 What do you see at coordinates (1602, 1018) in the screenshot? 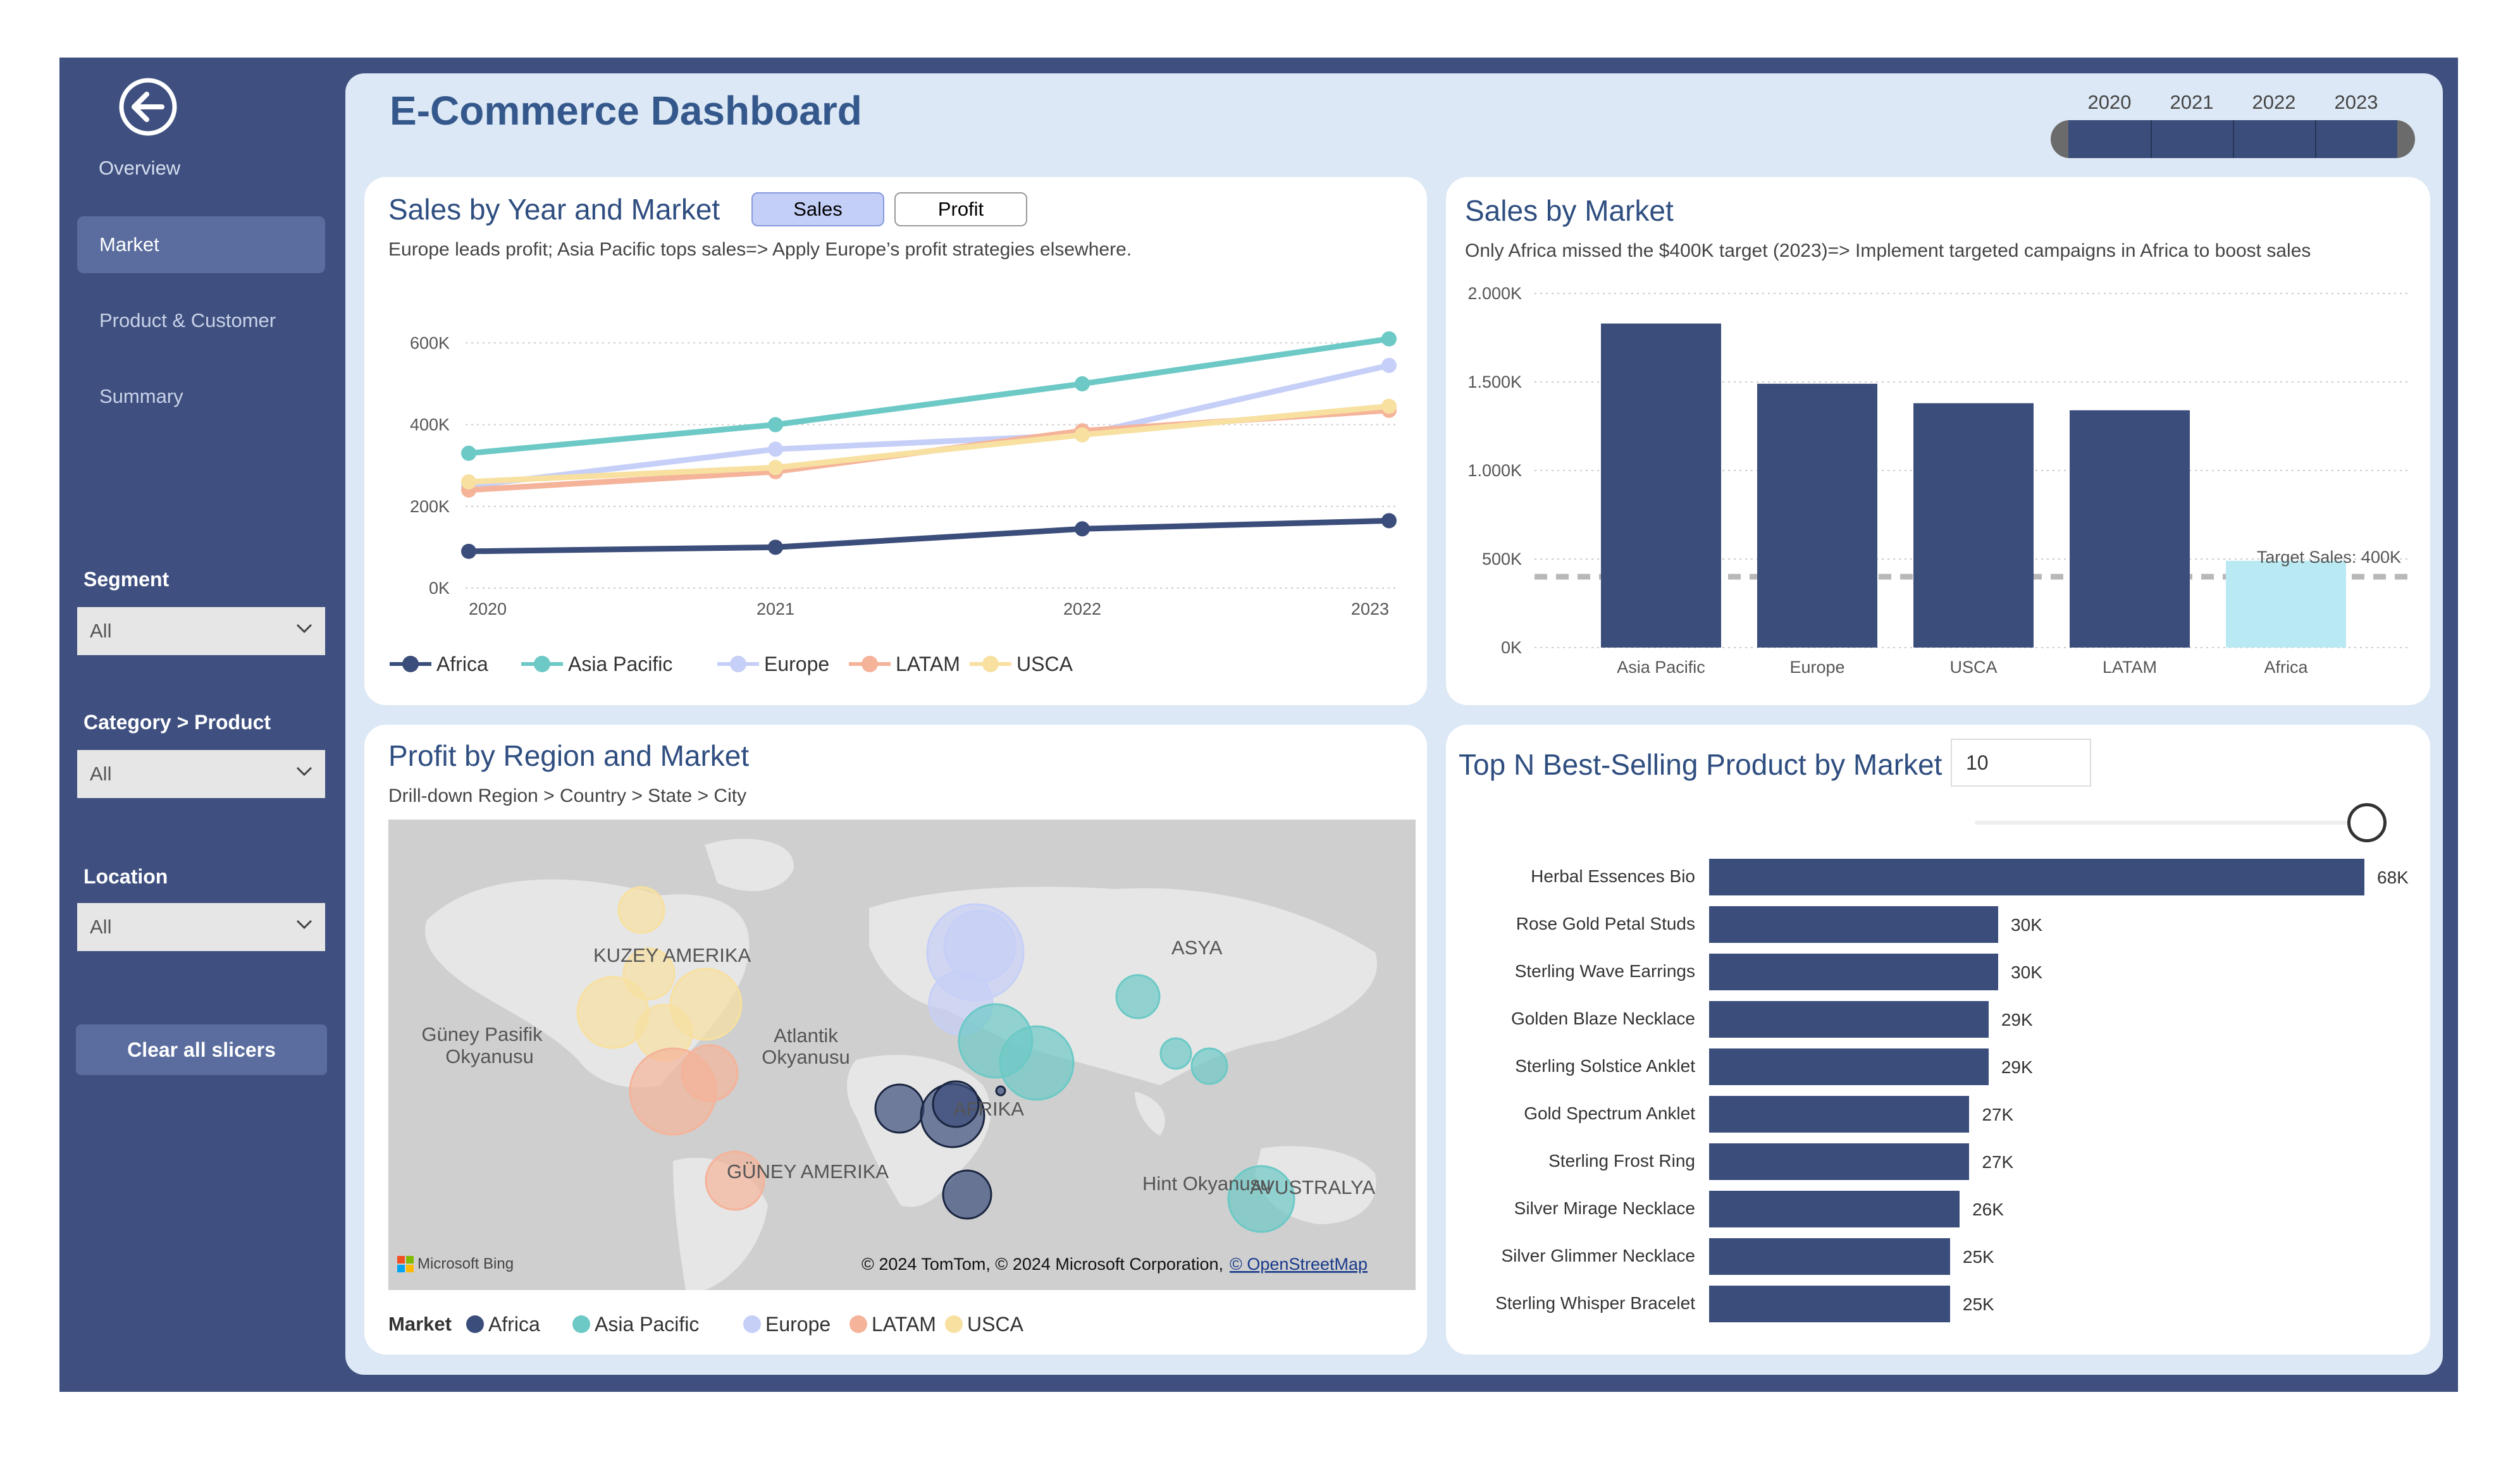
I see `product-label: Golden Blaze Necklace` at bounding box center [1602, 1018].